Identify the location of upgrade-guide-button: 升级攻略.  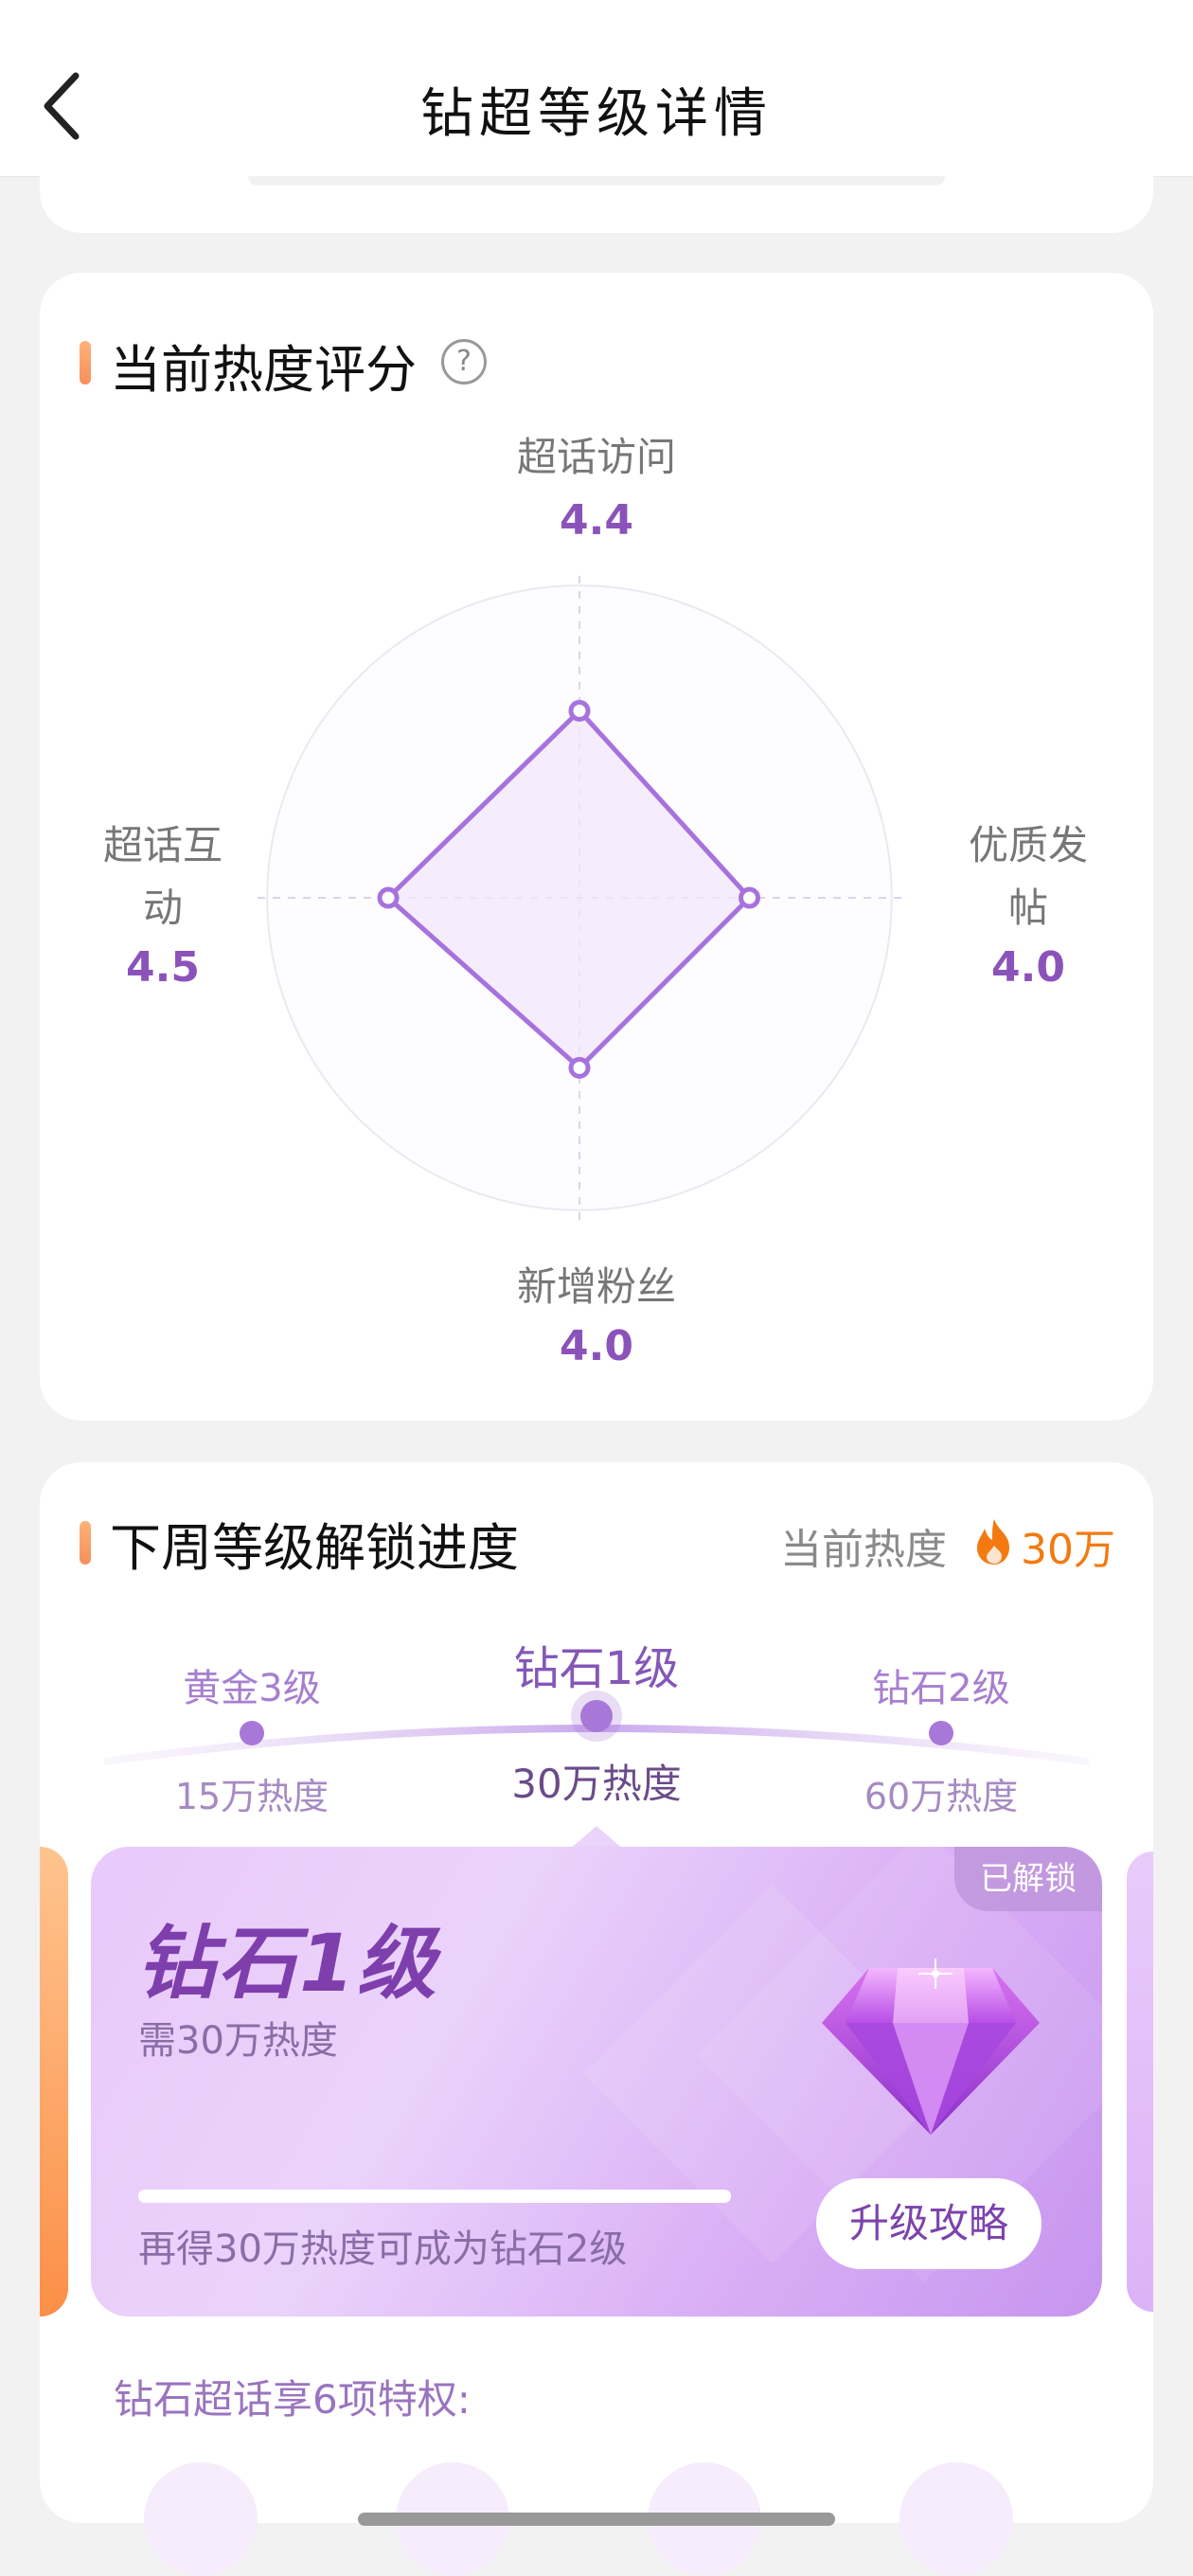
(929, 2223).